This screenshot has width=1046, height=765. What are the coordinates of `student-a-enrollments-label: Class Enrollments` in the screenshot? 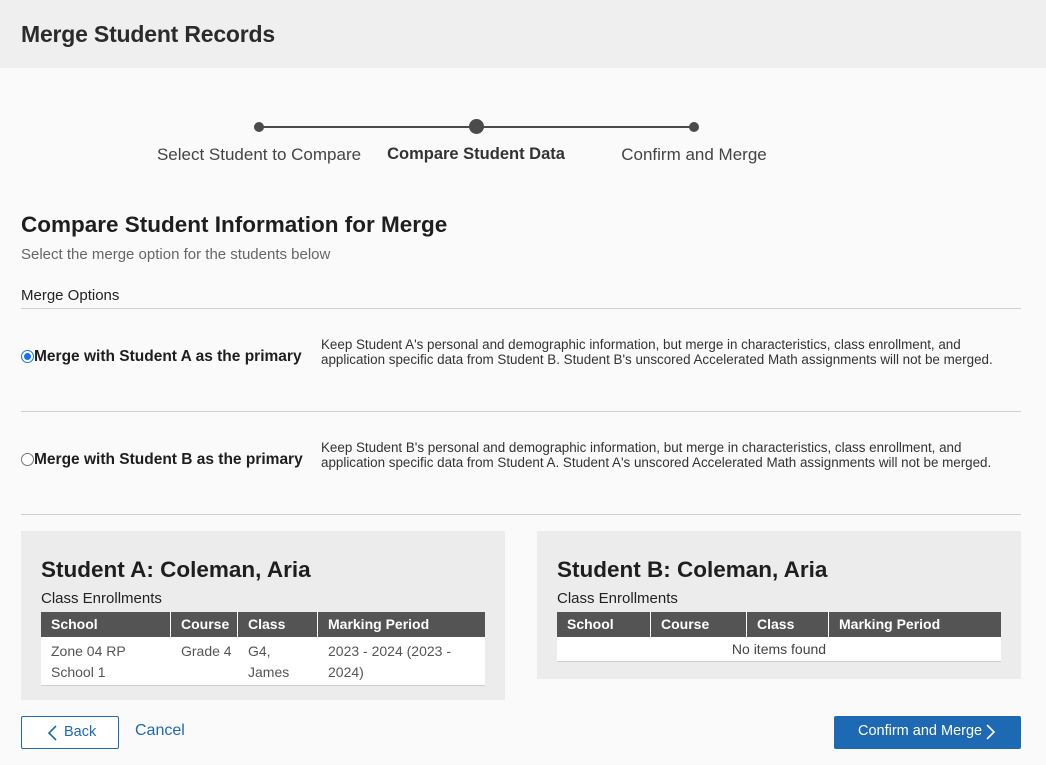 It's located at (101, 598).